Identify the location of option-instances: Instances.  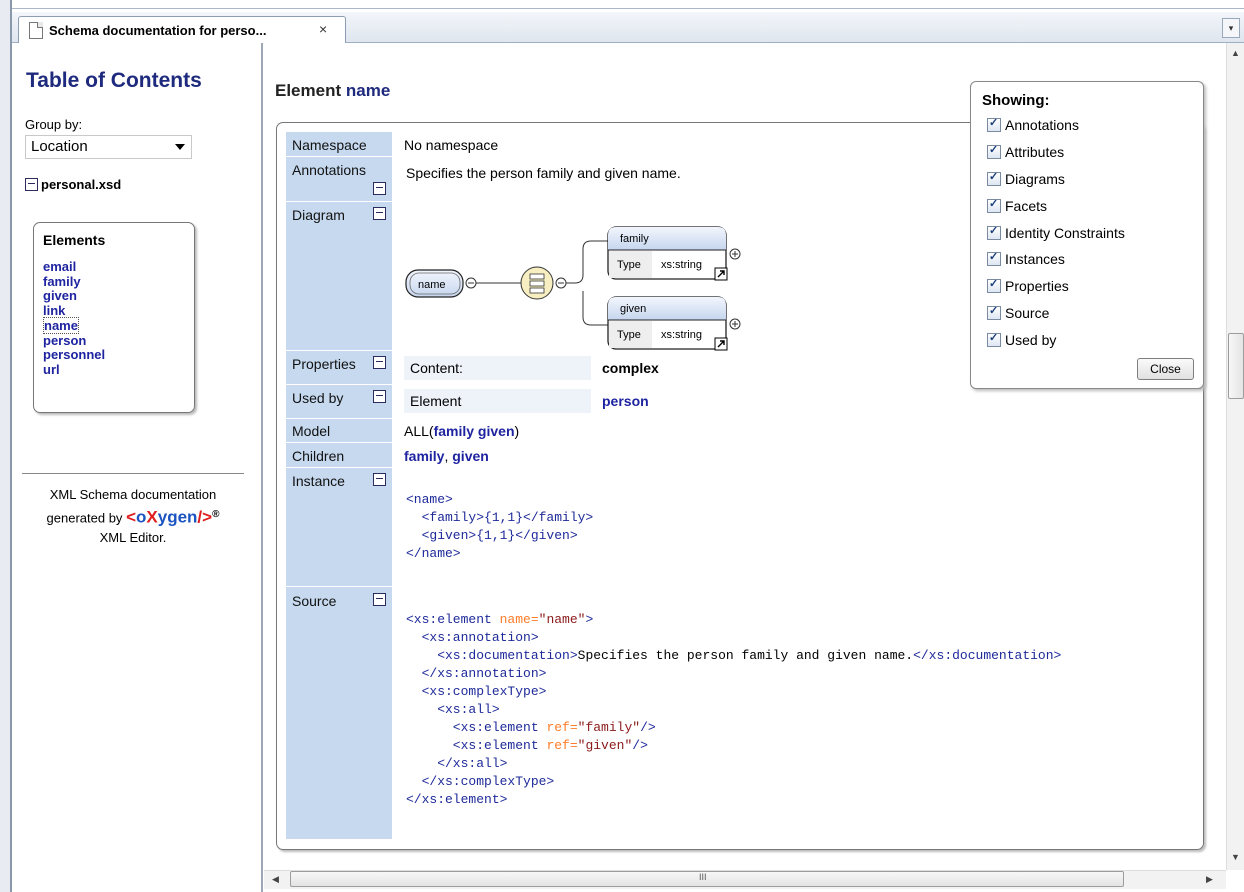
(1026, 258).